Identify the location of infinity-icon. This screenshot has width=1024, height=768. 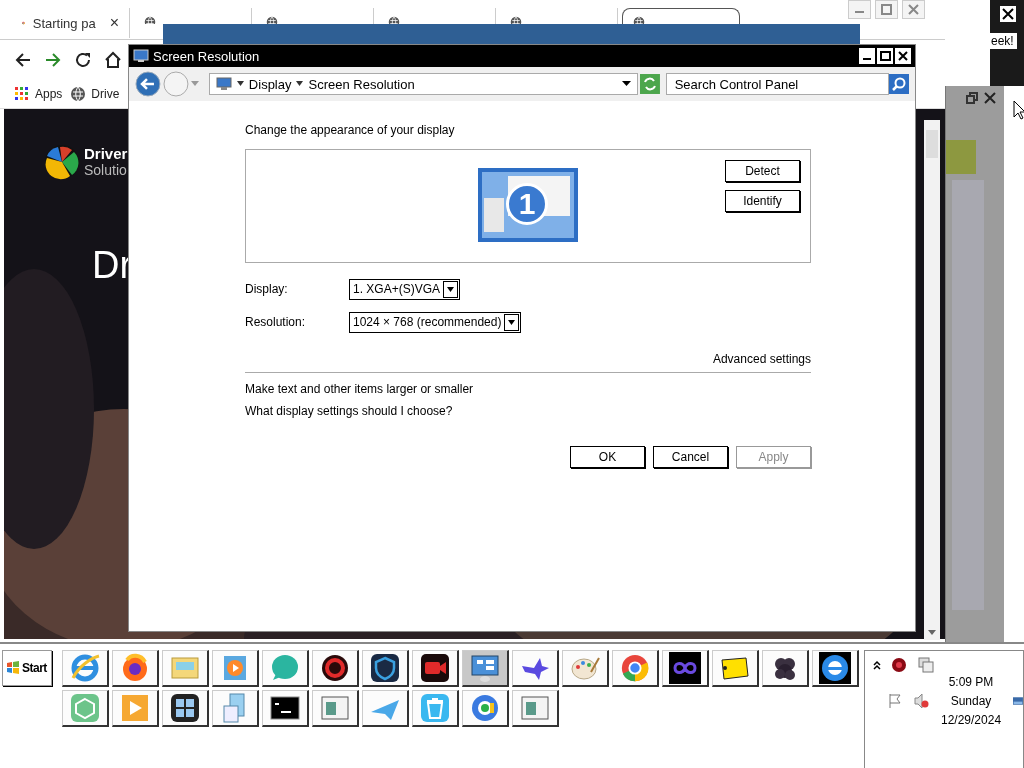
(685, 668).